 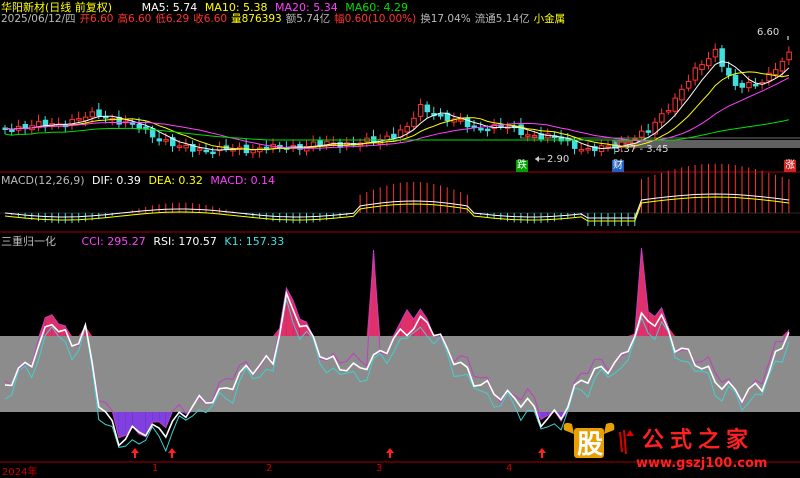 What do you see at coordinates (134, 19) in the screenshot?
I see `quote-high: 高6.60` at bounding box center [134, 19].